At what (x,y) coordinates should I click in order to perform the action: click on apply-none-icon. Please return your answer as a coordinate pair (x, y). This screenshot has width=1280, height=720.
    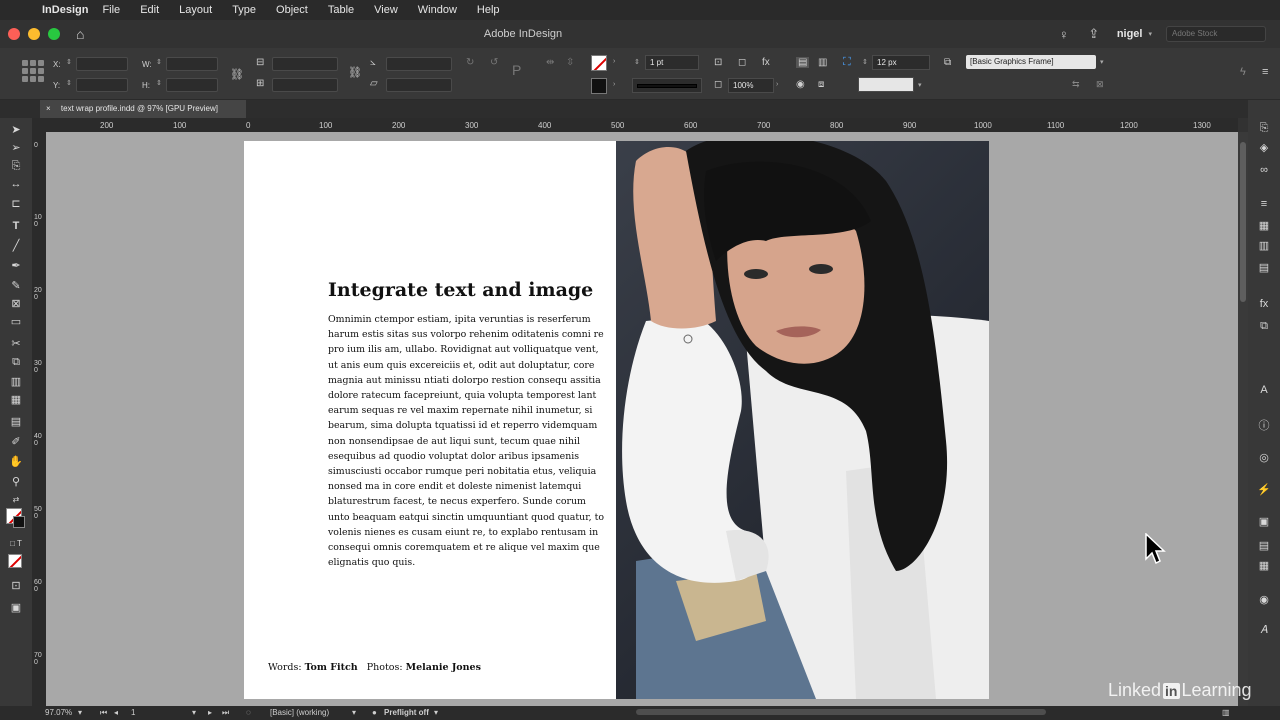
    Looking at the image, I should click on (15, 561).